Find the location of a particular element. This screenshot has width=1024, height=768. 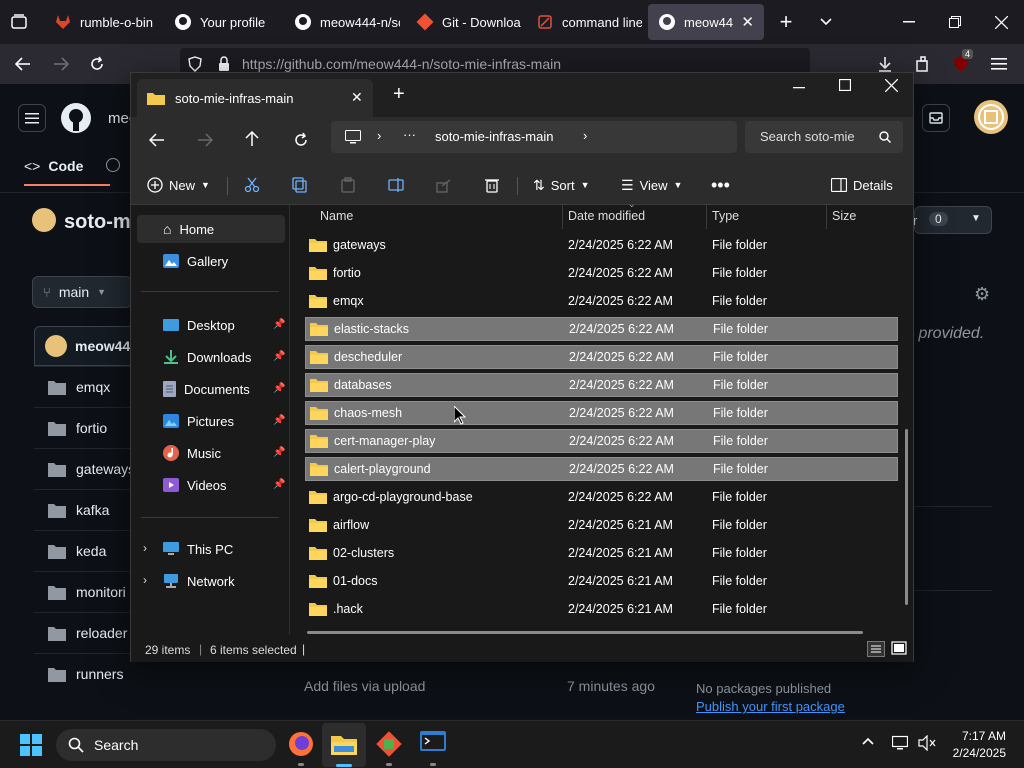

file-name: keda is located at coordinates (91, 551).